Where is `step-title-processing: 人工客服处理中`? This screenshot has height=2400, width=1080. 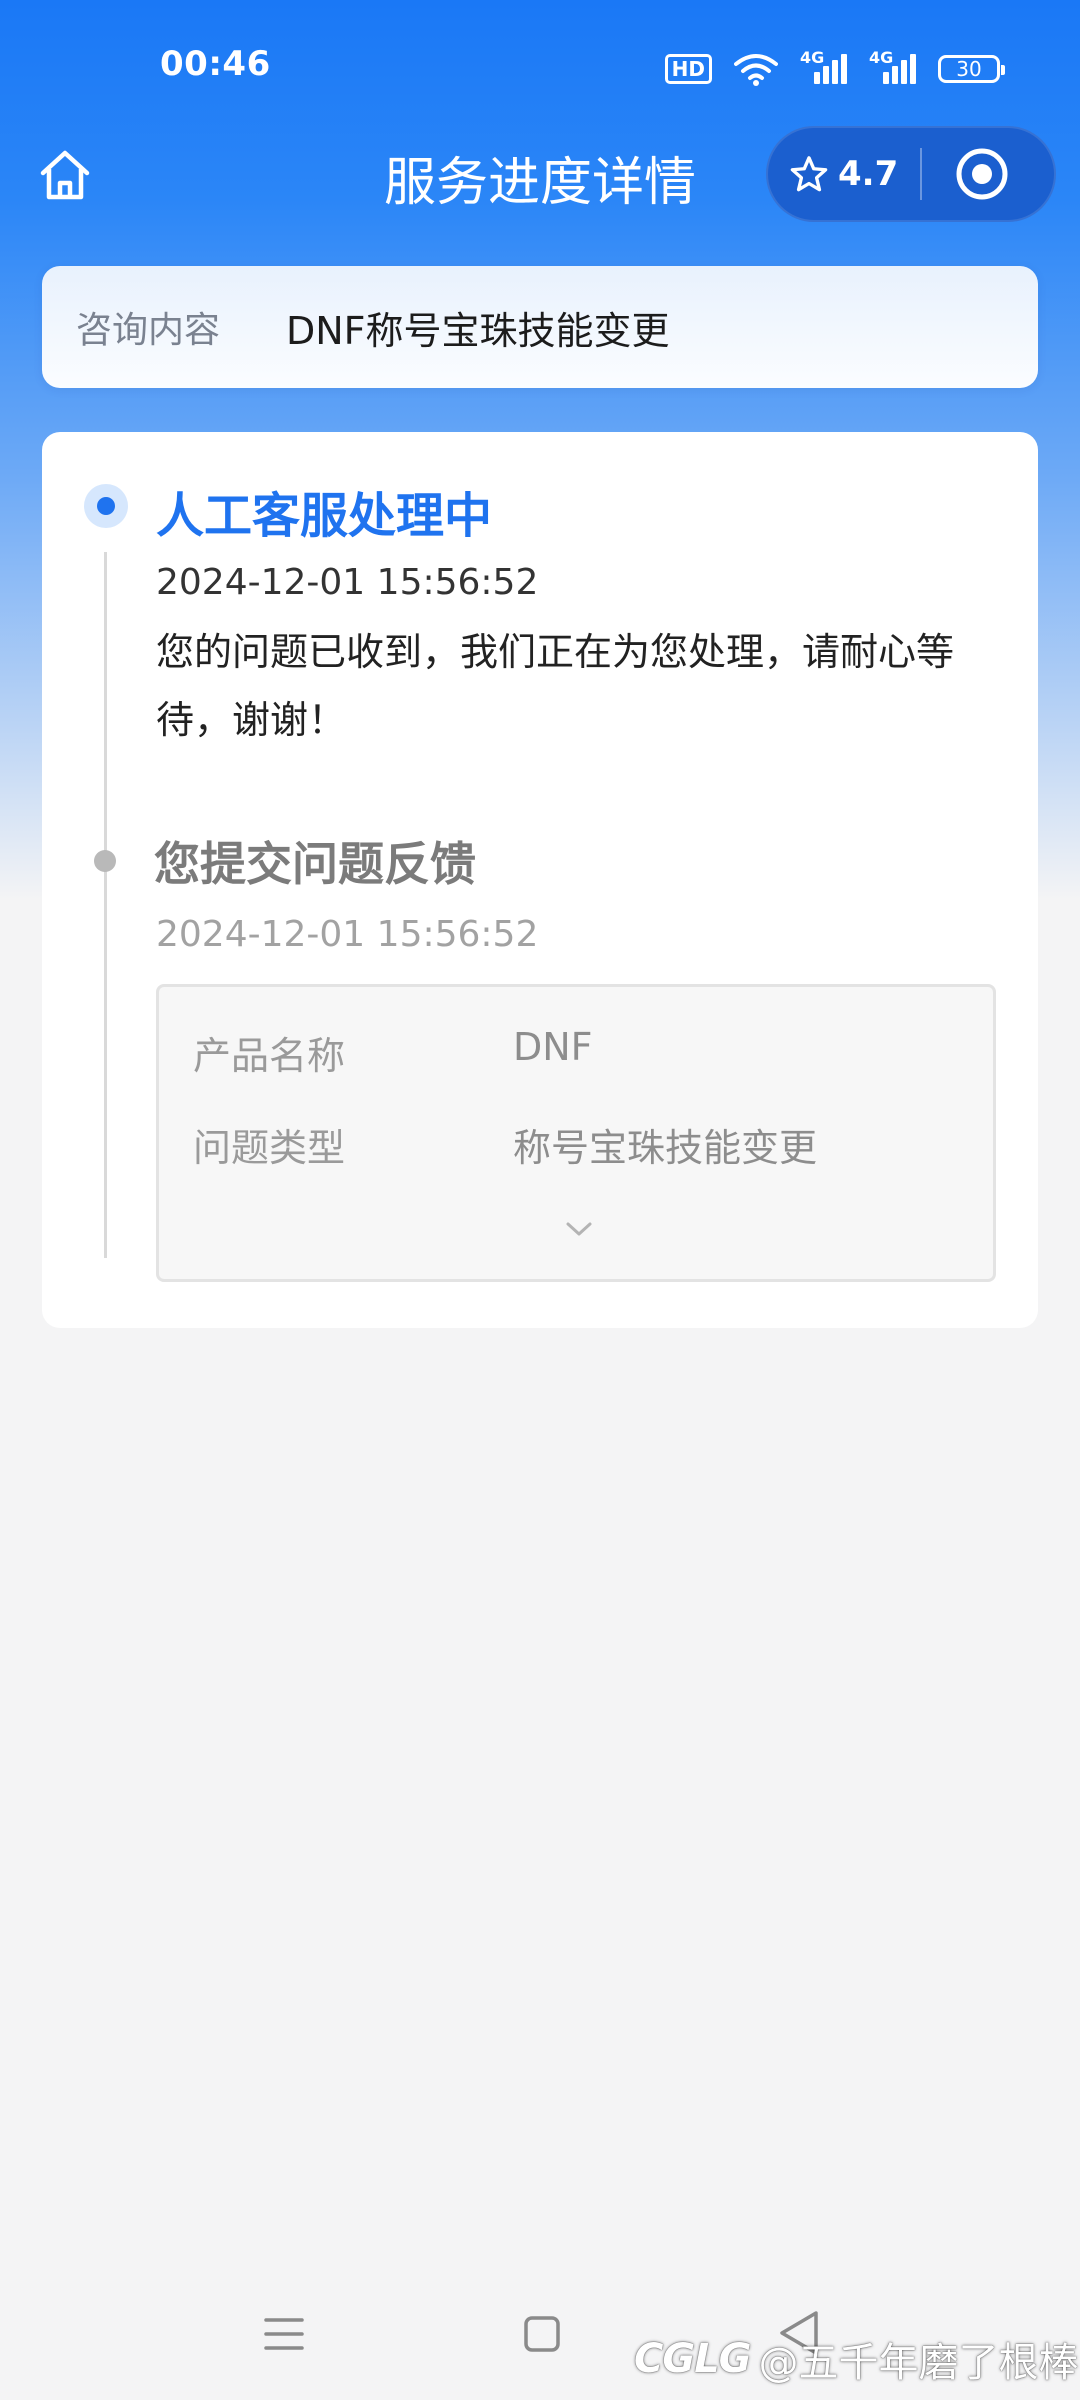
step-title-processing: 人工客服处理中 is located at coordinates (324, 516).